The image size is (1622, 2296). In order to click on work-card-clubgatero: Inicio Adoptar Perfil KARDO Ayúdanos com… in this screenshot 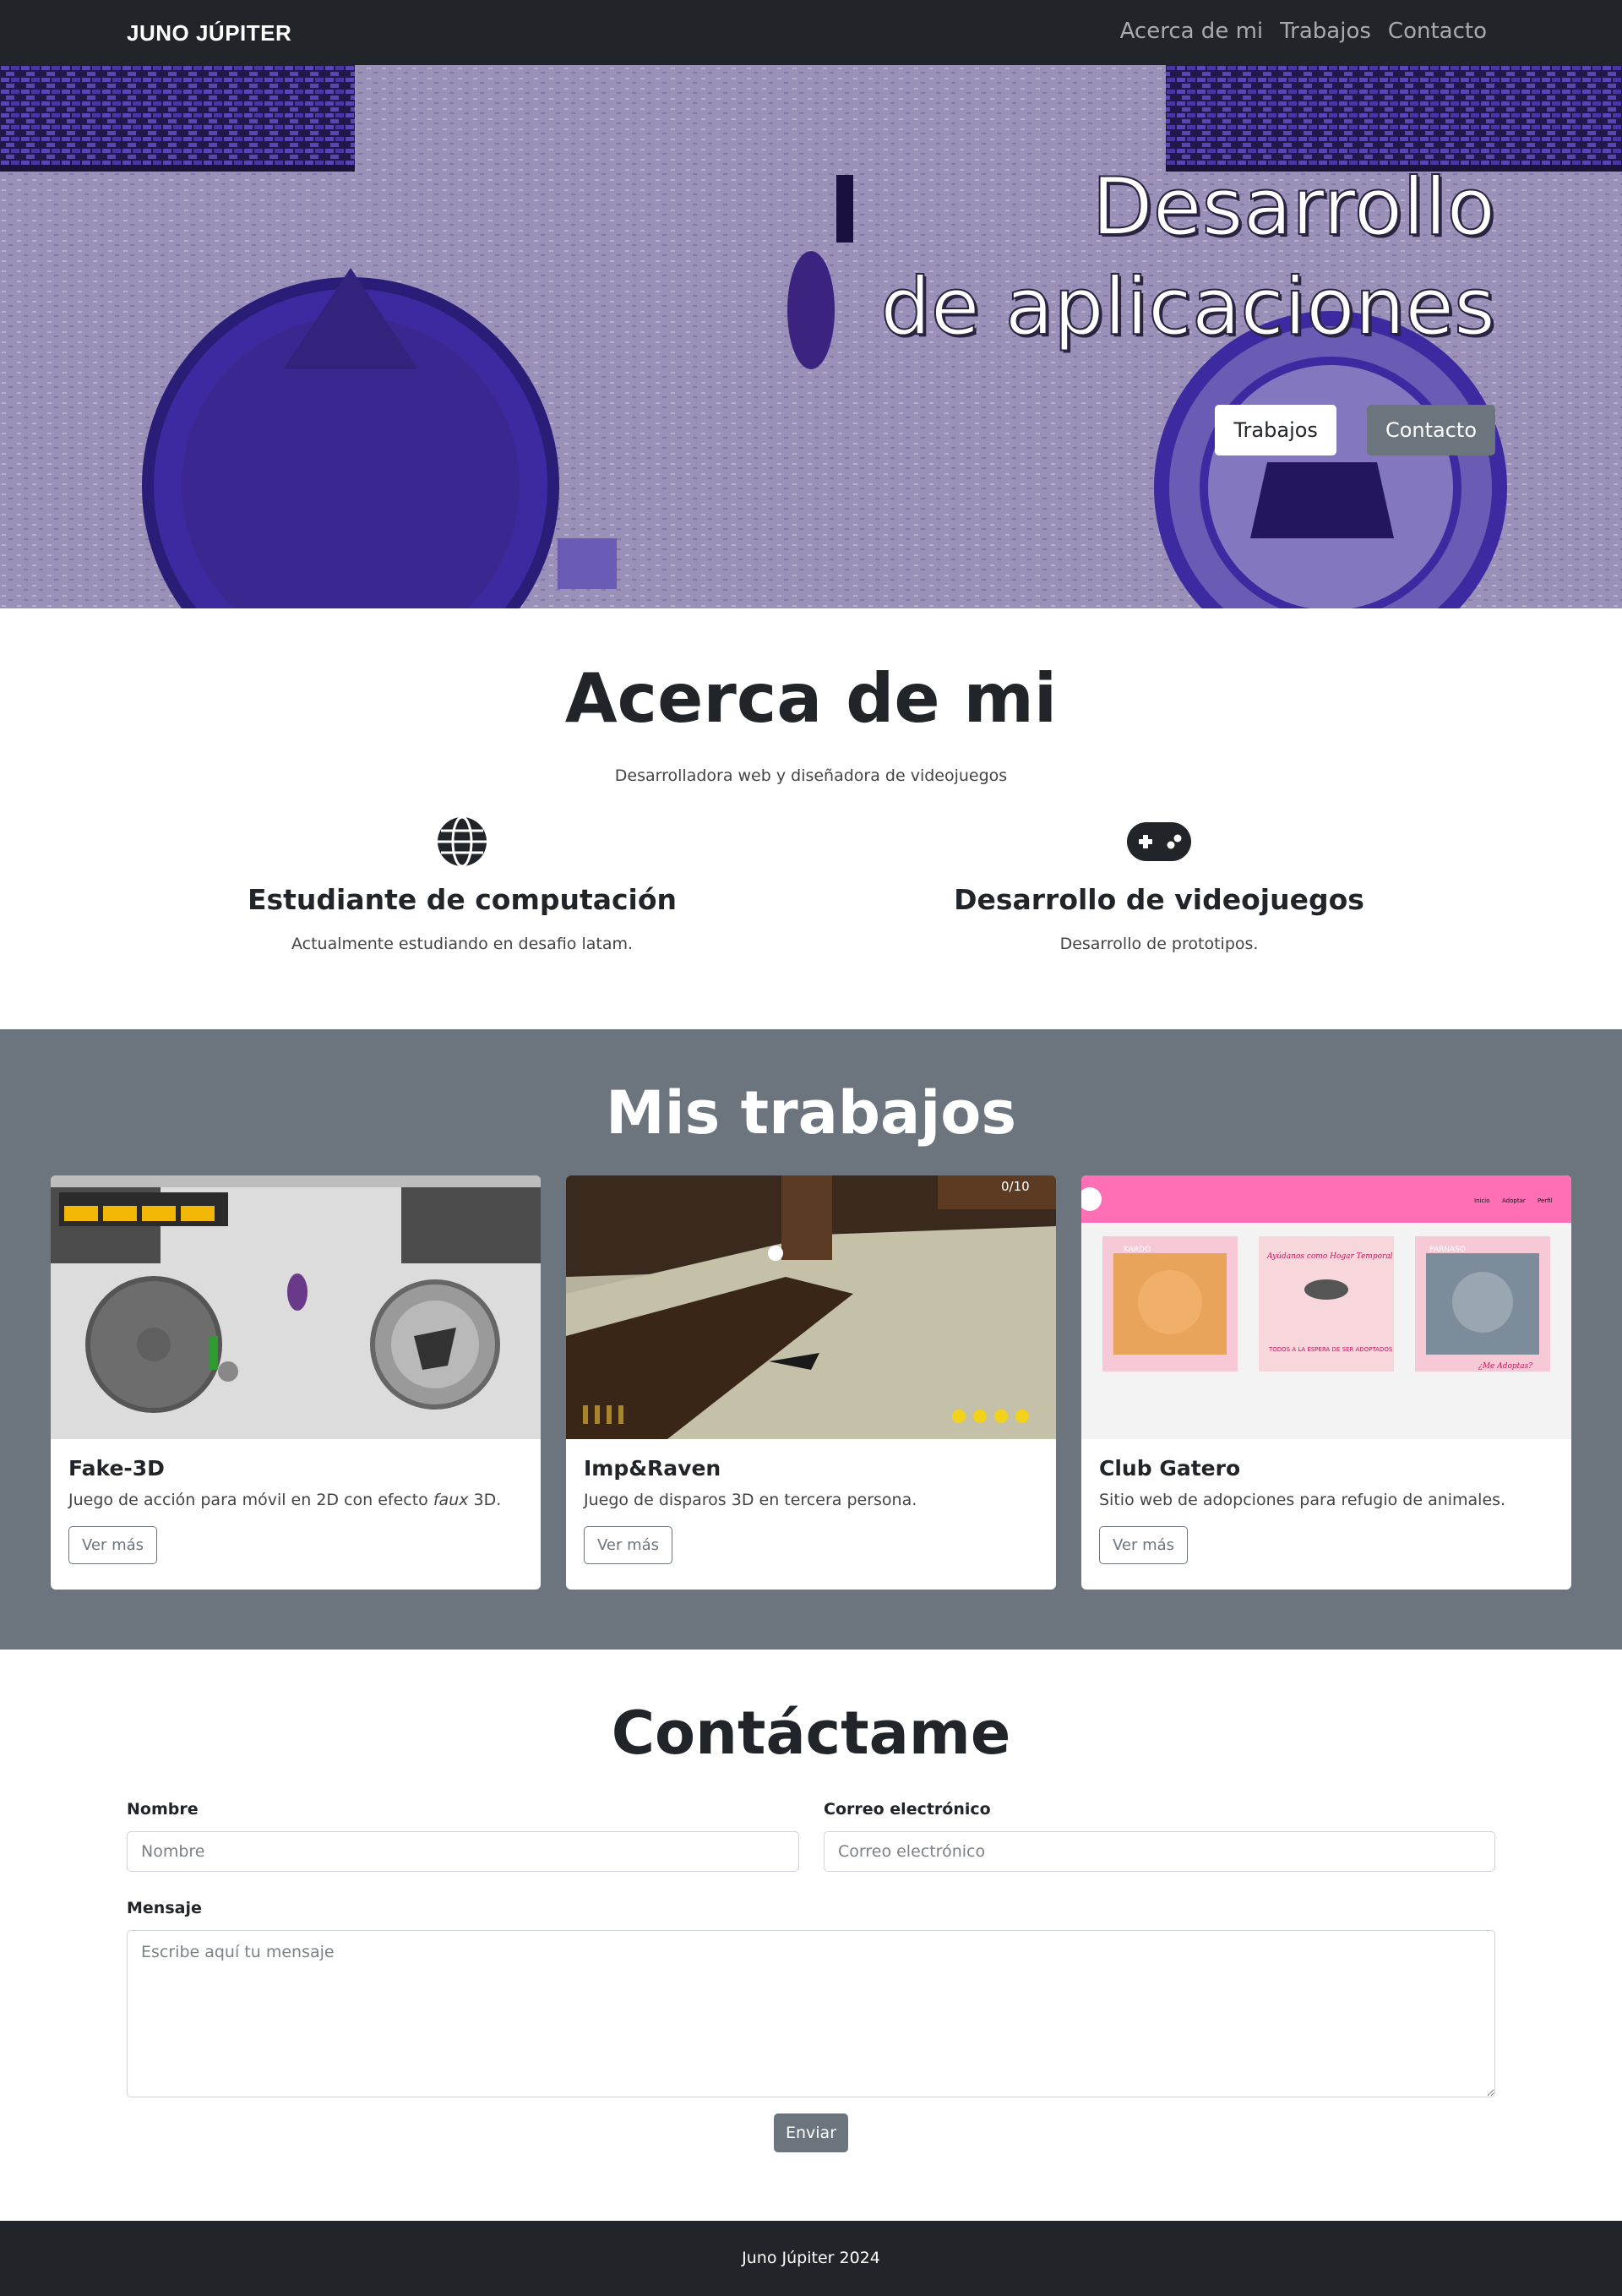, I will do `click(1326, 1382)`.